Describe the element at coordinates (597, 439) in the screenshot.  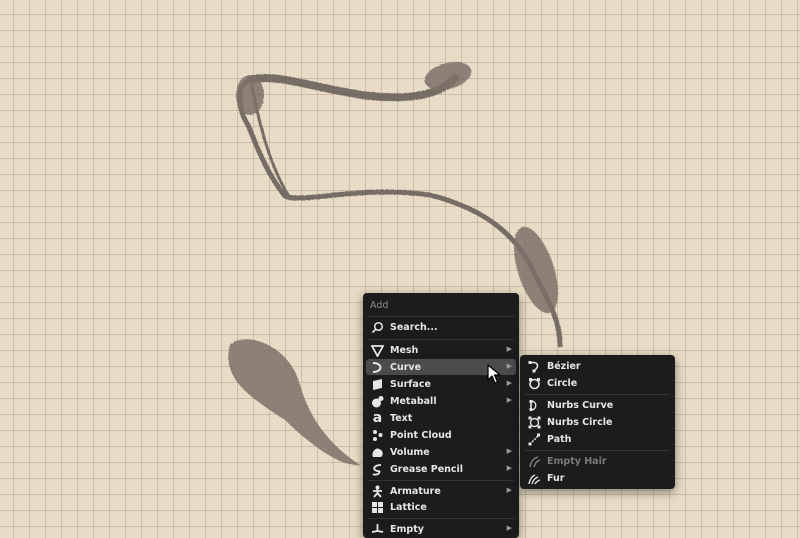
I see `submenu-item-path: Path` at that location.